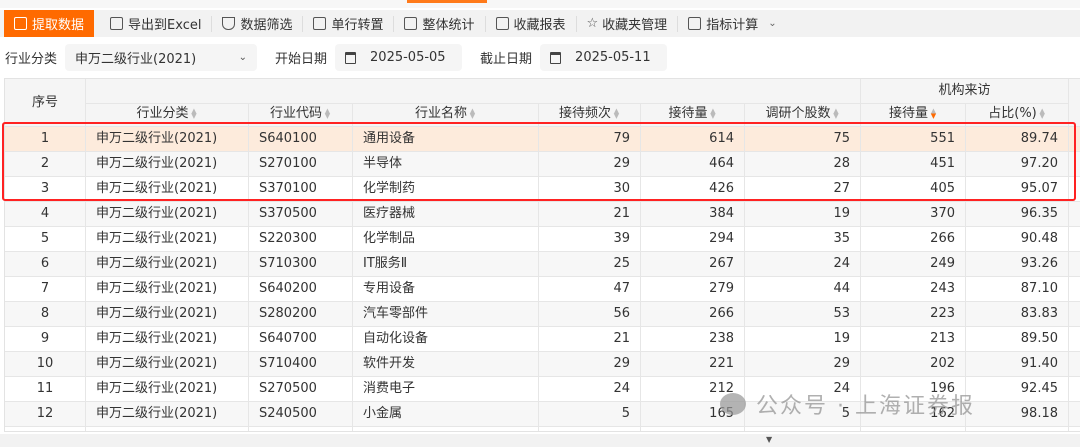 The image size is (1080, 447). What do you see at coordinates (45, 102) in the screenshot?
I see `header-seq: 序号` at bounding box center [45, 102].